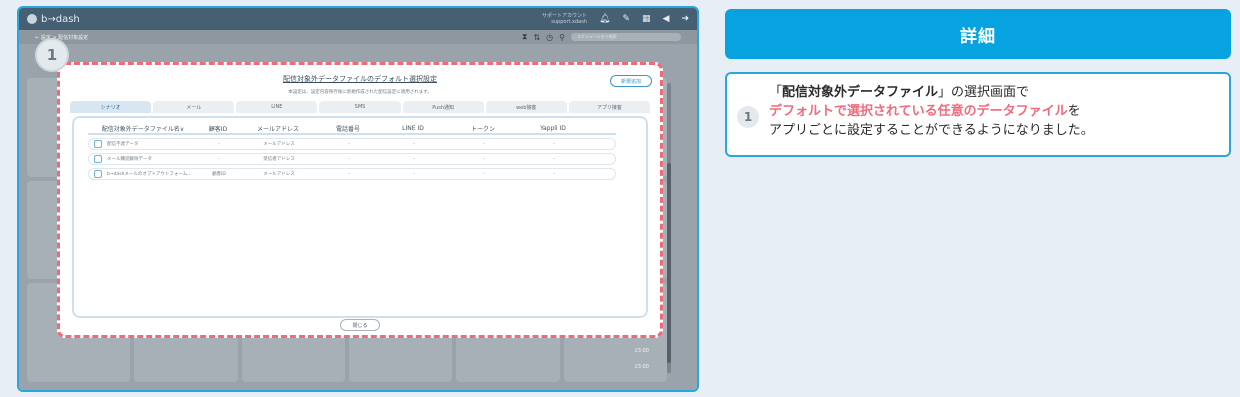  Describe the element at coordinates (111, 107) in the screenshot. I see `tab-scenario: シナリオ` at that location.